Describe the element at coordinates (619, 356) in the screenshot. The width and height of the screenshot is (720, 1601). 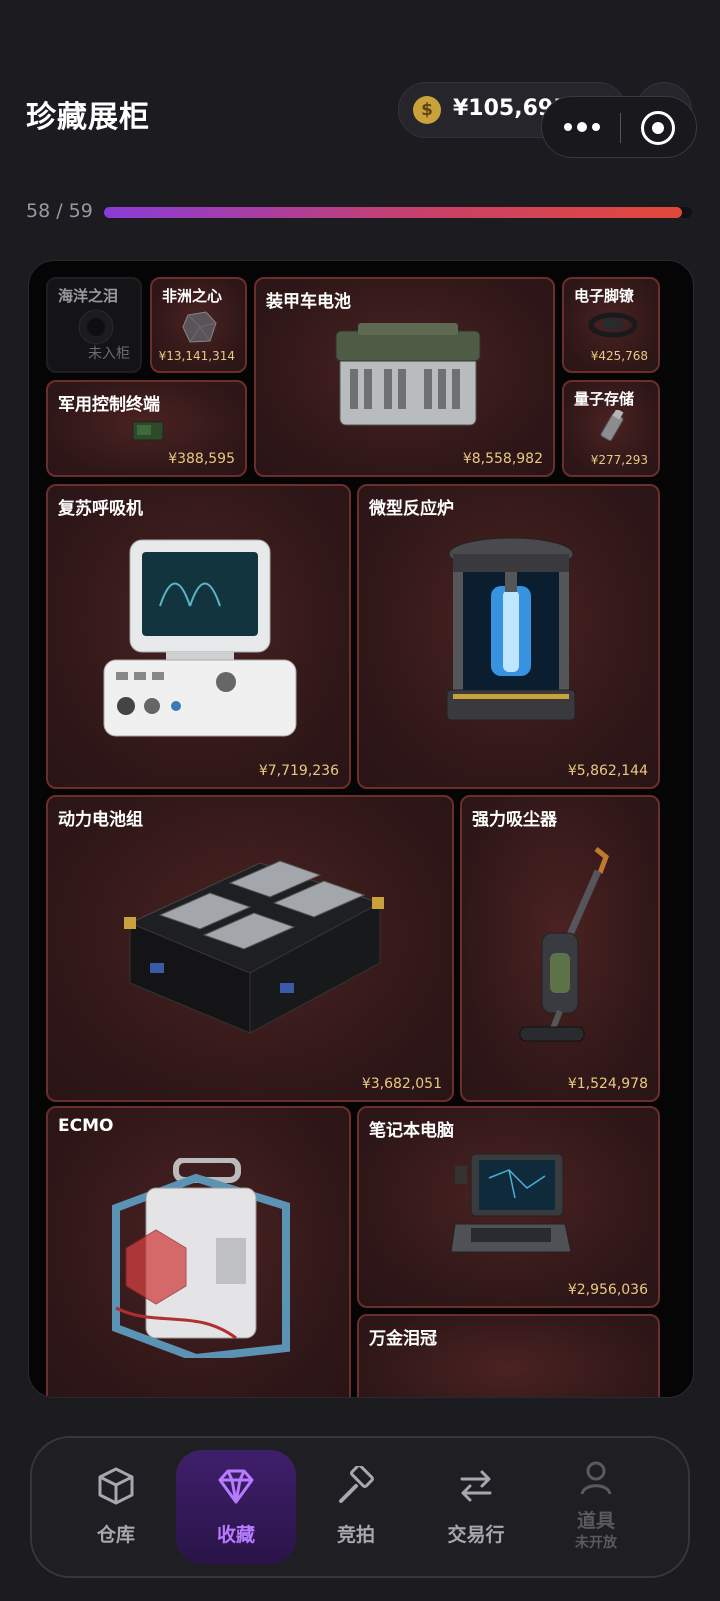
I see `item-price: ¥425,768` at that location.